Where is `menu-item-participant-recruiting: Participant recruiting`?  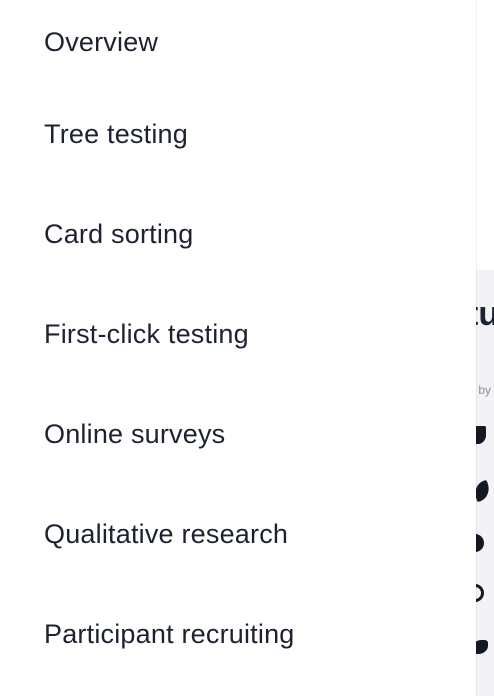 menu-item-participant-recruiting: Participant recruiting is located at coordinates (238, 634).